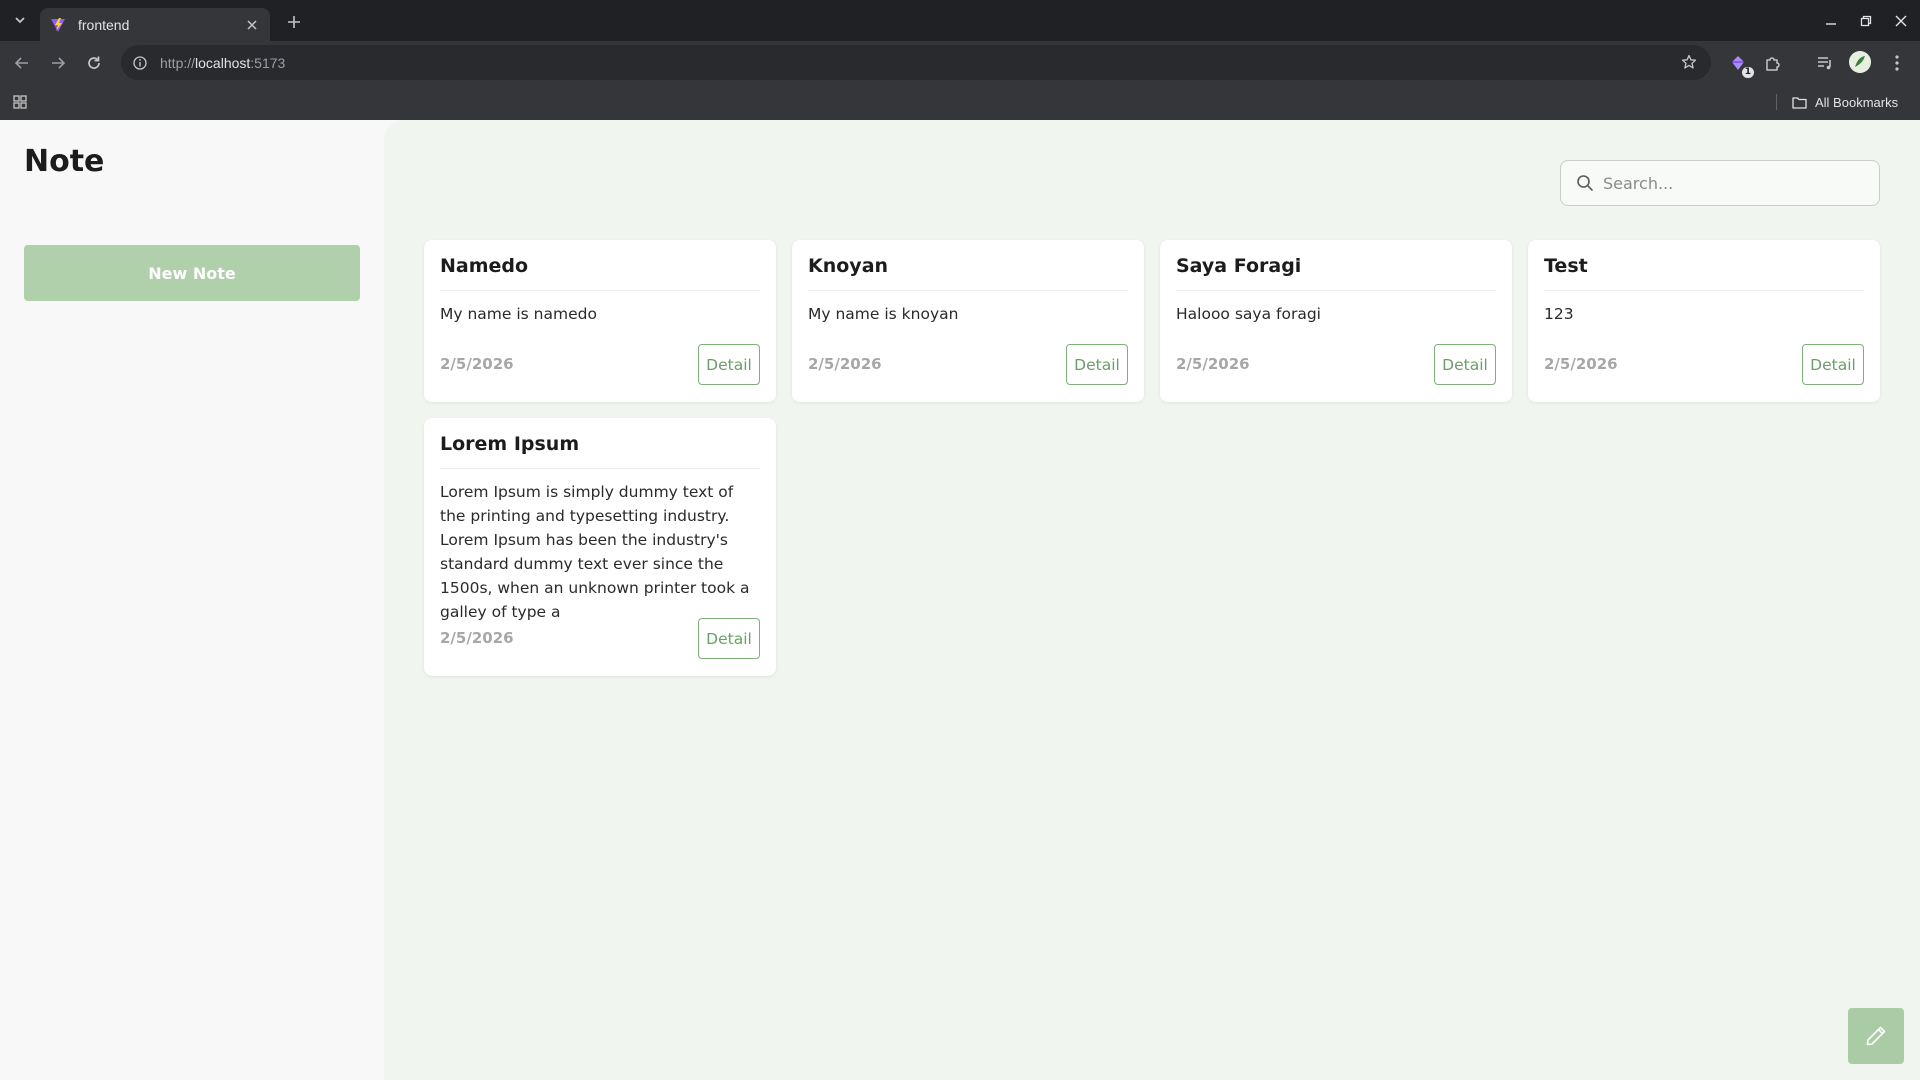 This screenshot has width=1920, height=1080. I want to click on note-title: Saya Foragi, so click(1239, 266).